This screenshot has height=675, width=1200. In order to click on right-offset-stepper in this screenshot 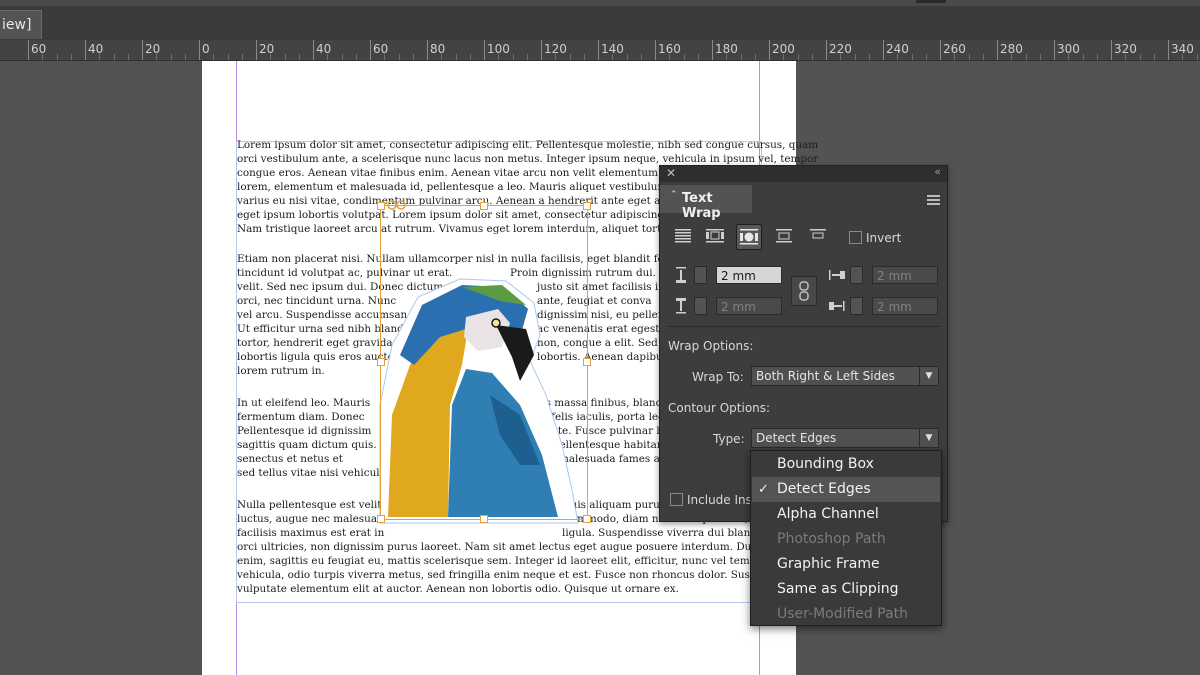, I will do `click(856, 306)`.